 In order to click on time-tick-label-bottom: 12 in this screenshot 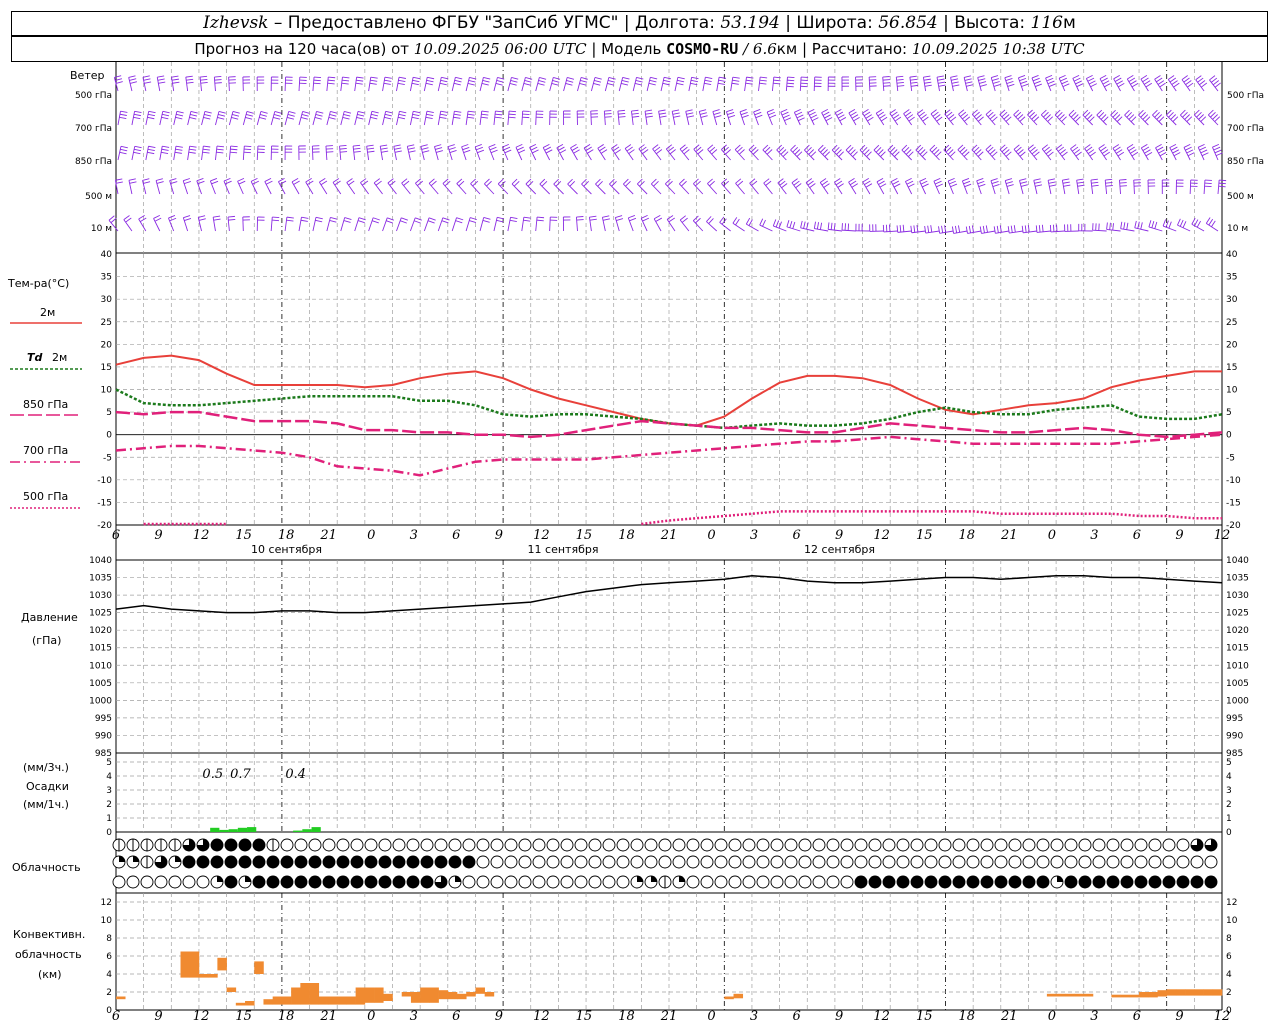, I will do `click(541, 1016)`.